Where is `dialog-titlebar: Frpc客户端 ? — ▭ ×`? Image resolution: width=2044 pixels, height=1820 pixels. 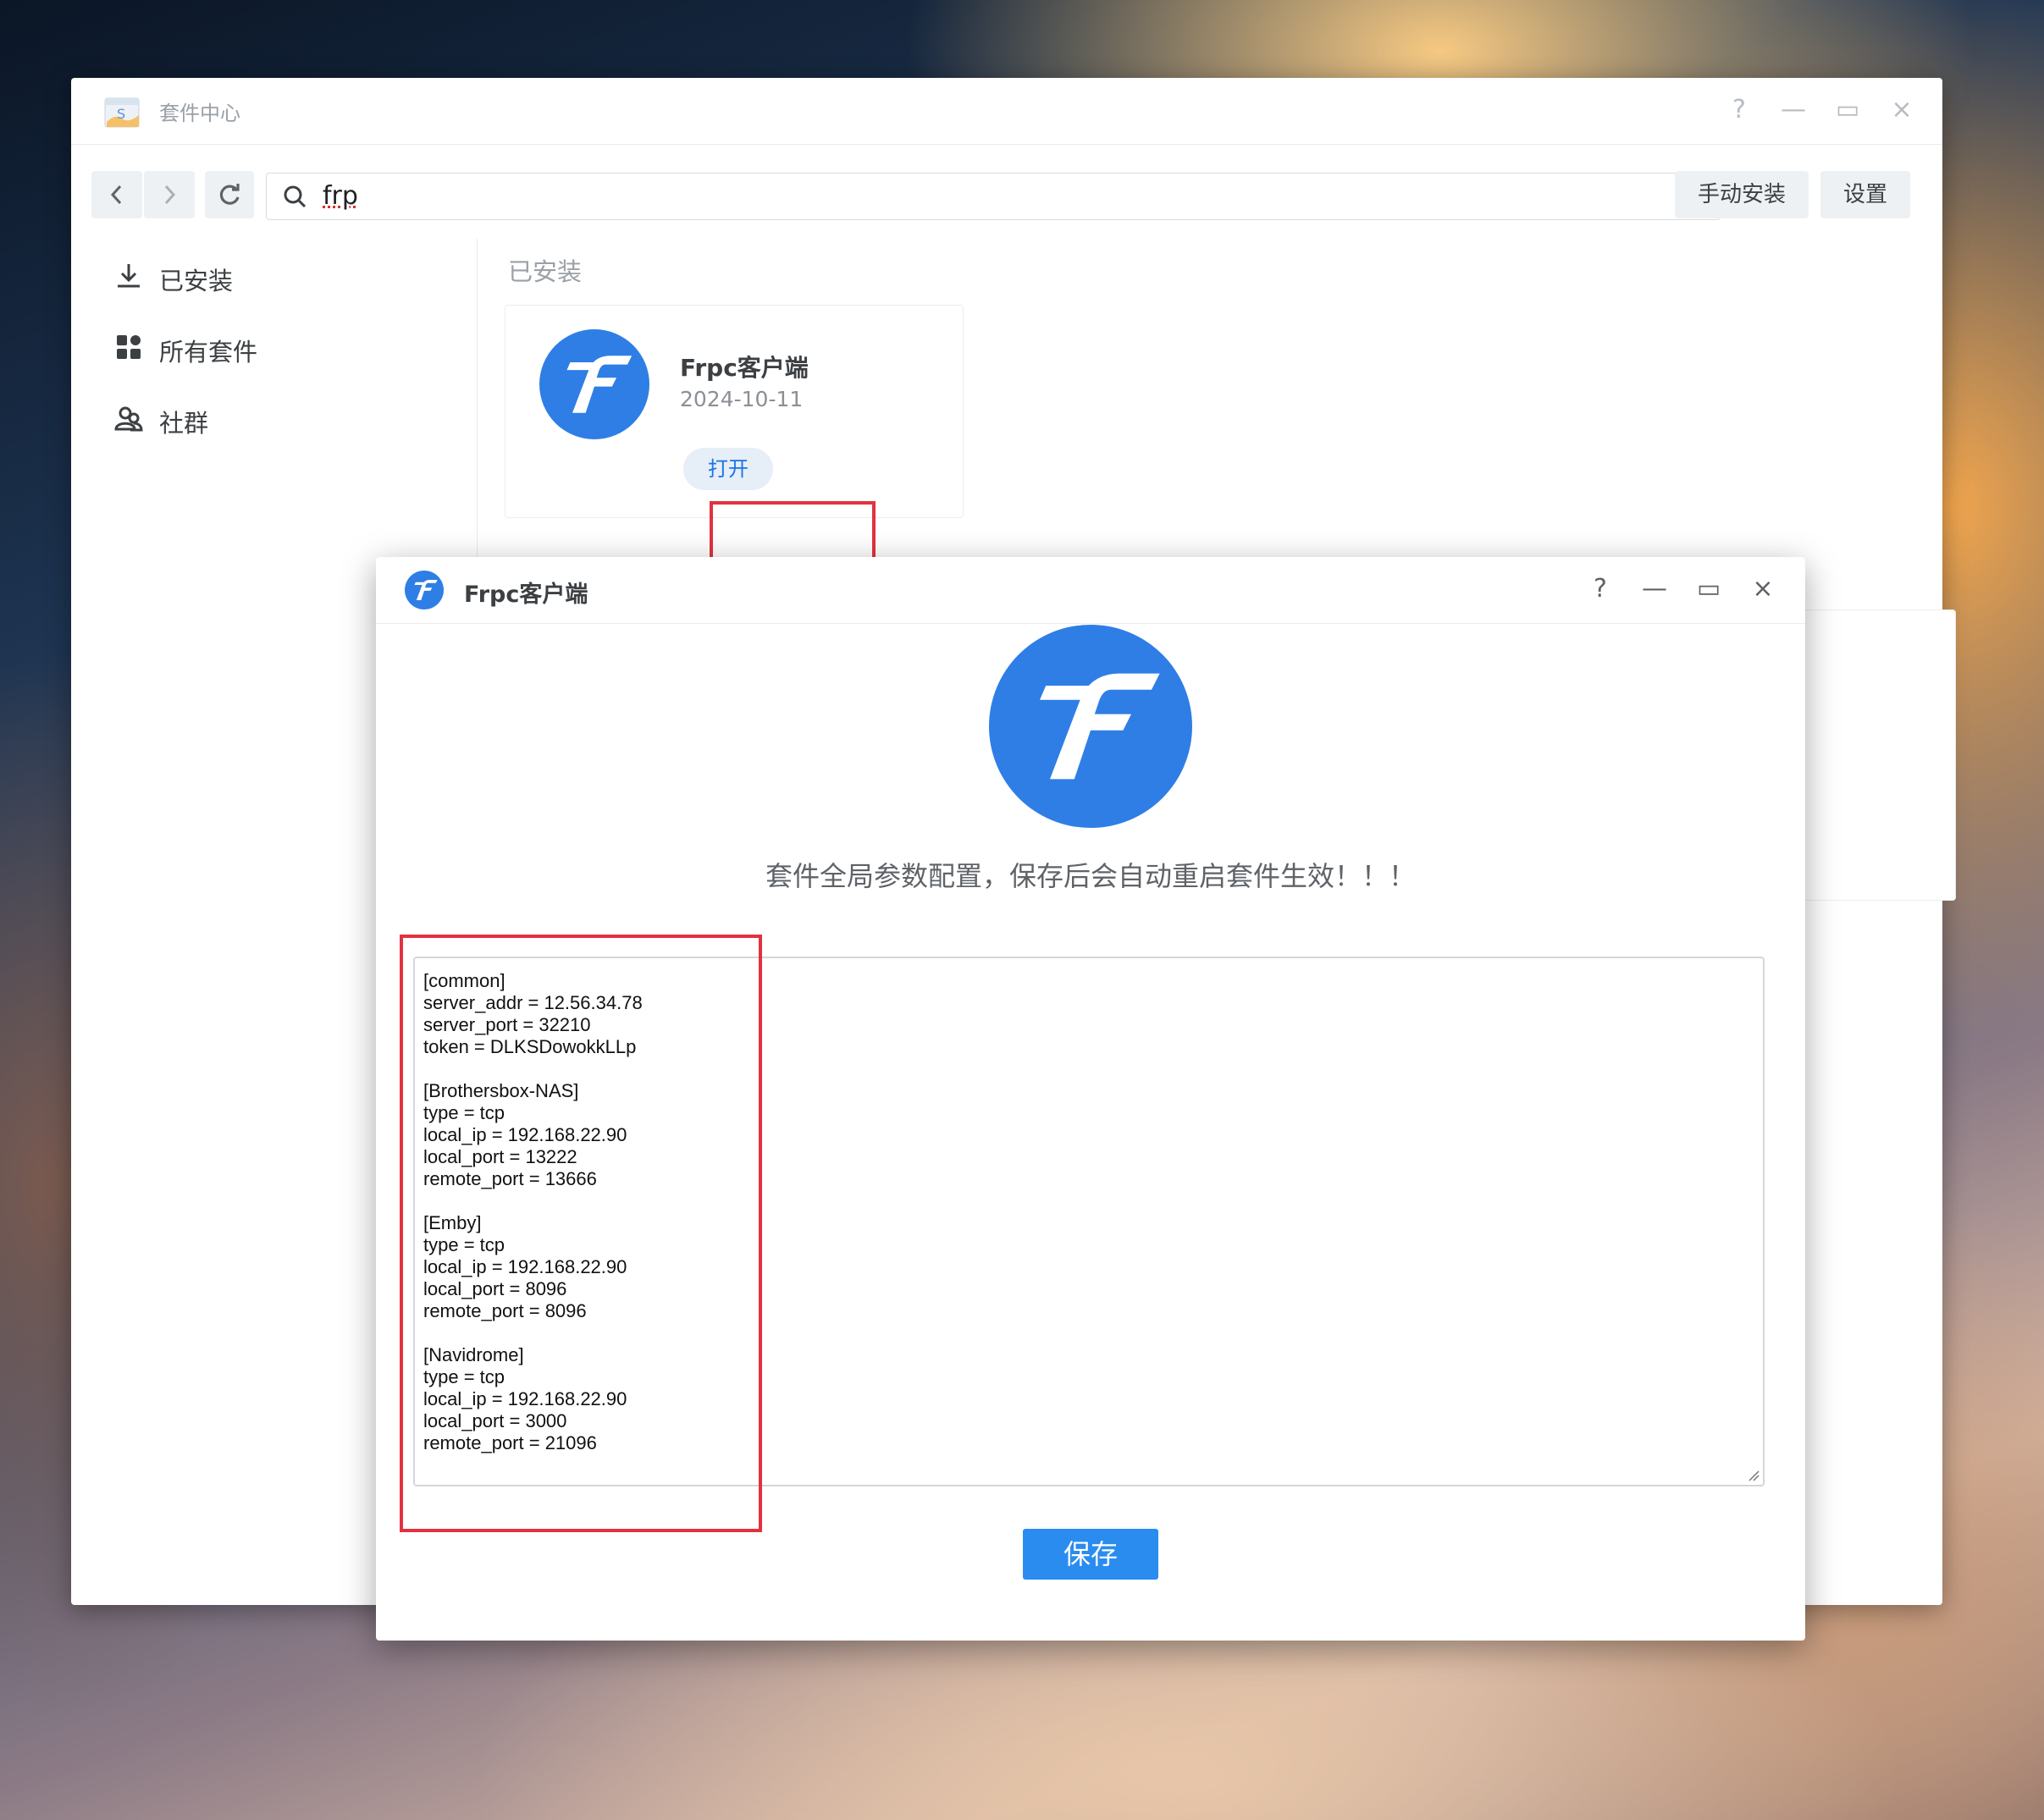 dialog-titlebar: Frpc客户端 ? — ▭ × is located at coordinates (1090, 590).